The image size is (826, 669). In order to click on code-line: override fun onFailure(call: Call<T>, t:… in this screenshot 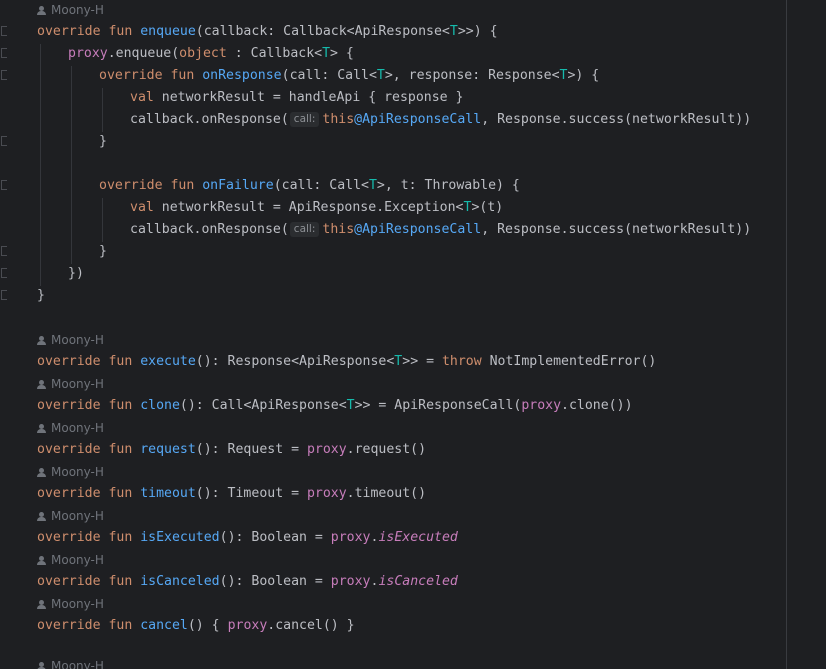, I will do `click(309, 186)`.